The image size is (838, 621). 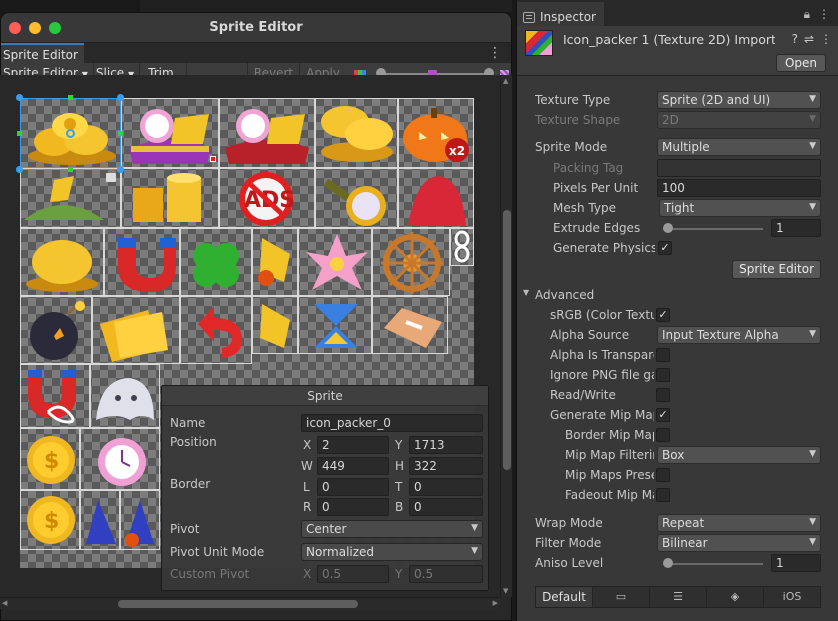 What do you see at coordinates (55, 27) in the screenshot?
I see `zoom-window-button` at bounding box center [55, 27].